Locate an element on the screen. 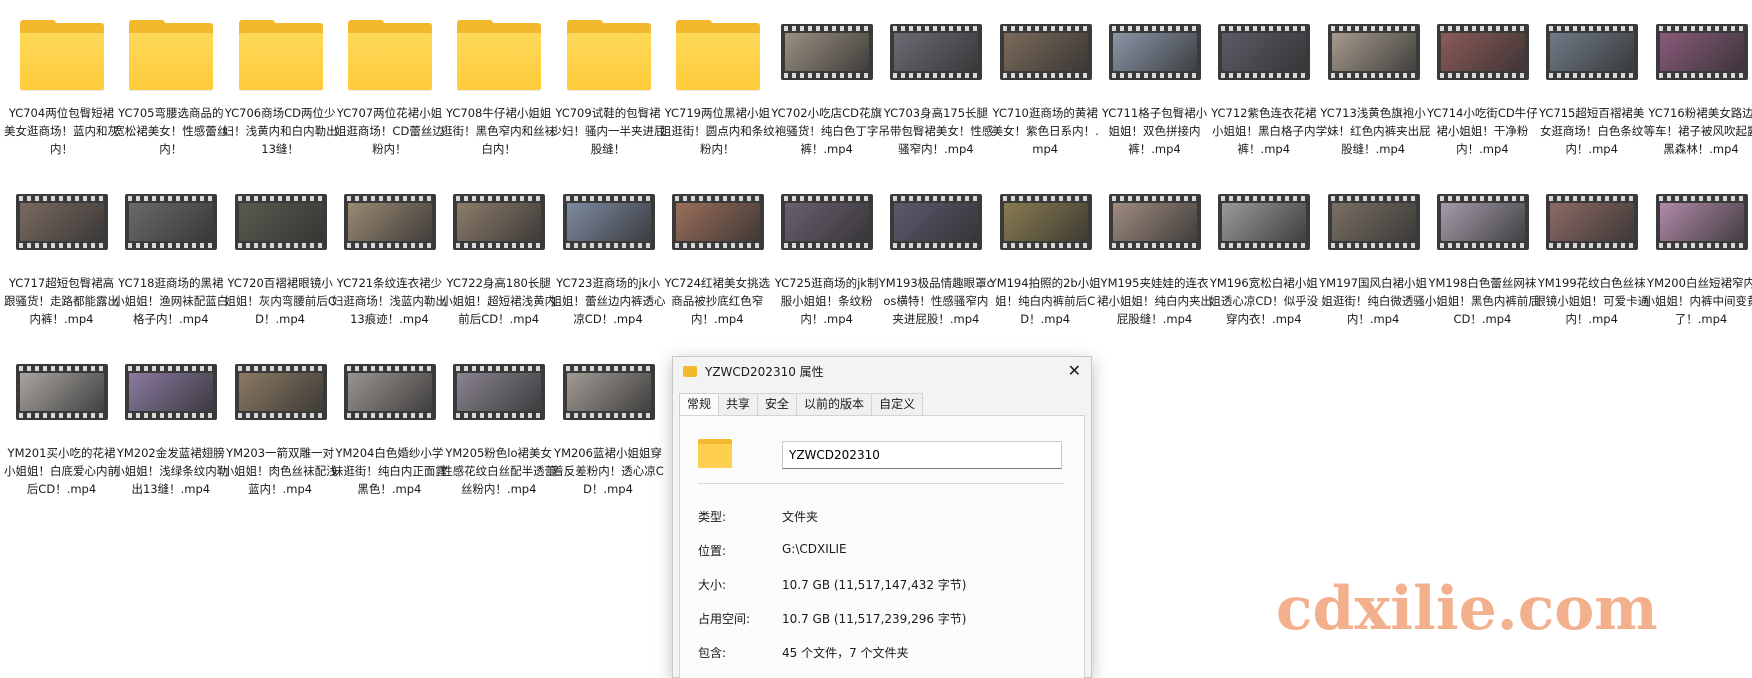 This screenshot has width=1752, height=678. file-name-label: YC707两位花裙小姐姐逛商场！CD蕾丝边粉内！ is located at coordinates (389, 131).